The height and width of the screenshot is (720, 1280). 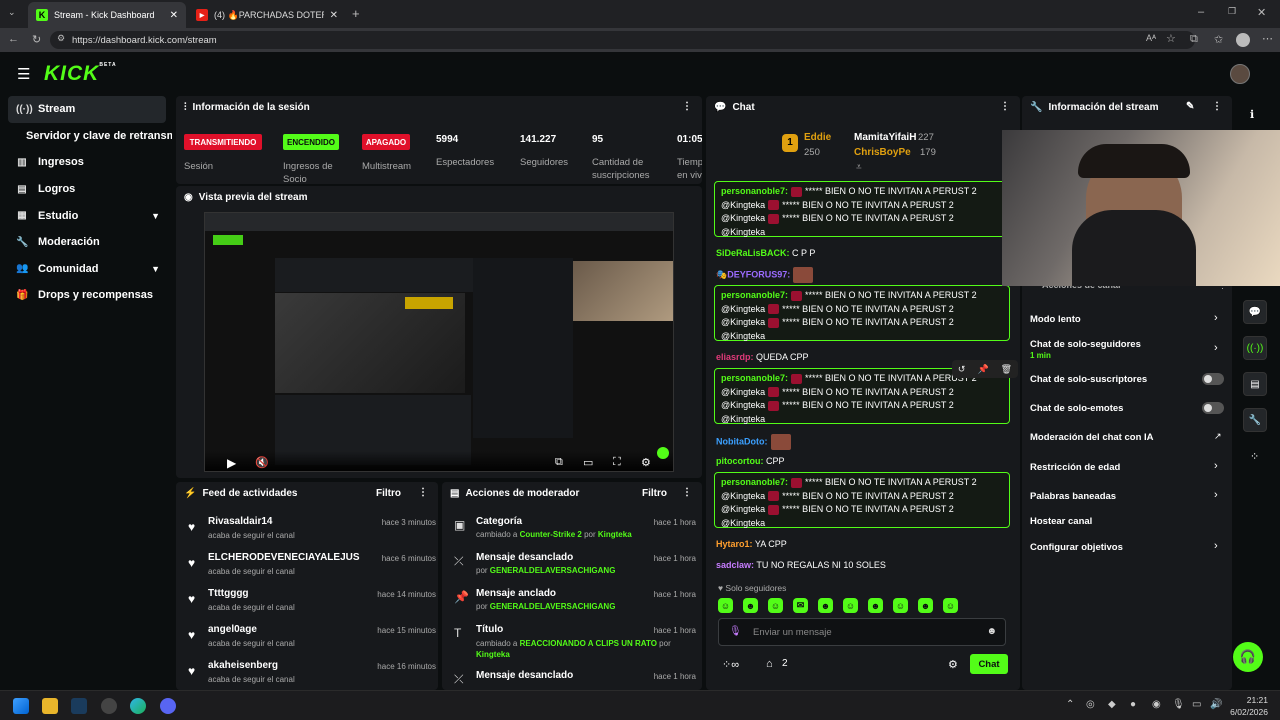 What do you see at coordinates (1232, 11) in the screenshot?
I see `maximize-icon: ❐` at bounding box center [1232, 11].